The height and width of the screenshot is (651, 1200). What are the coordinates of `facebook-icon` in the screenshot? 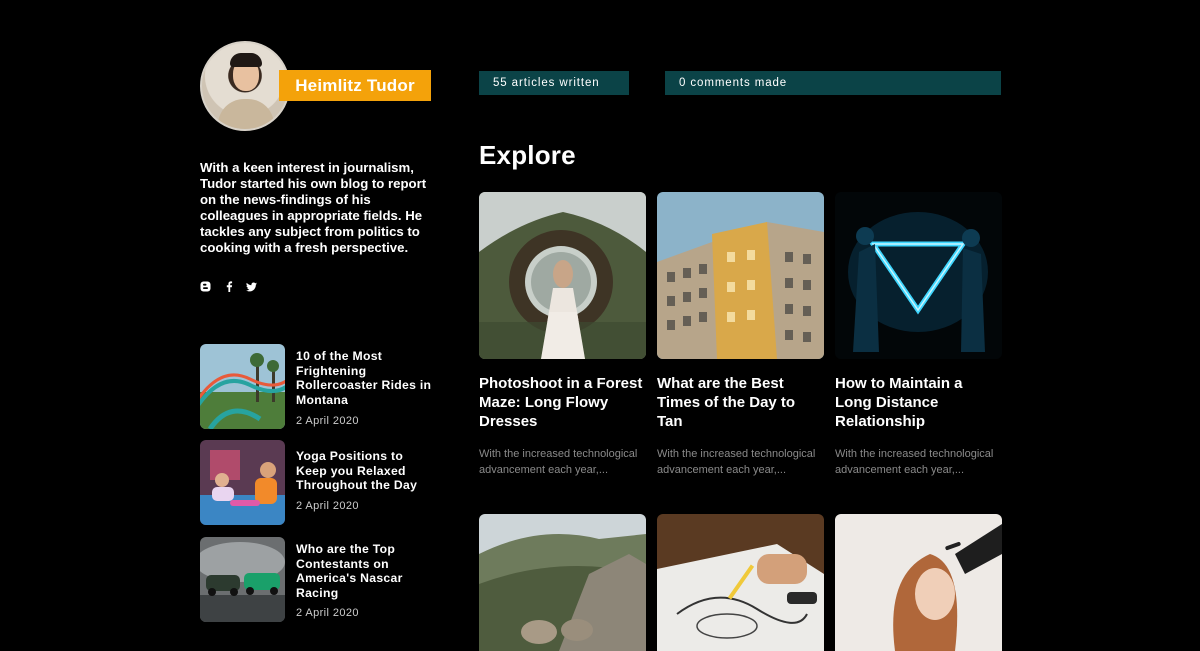 It's located at (228, 286).